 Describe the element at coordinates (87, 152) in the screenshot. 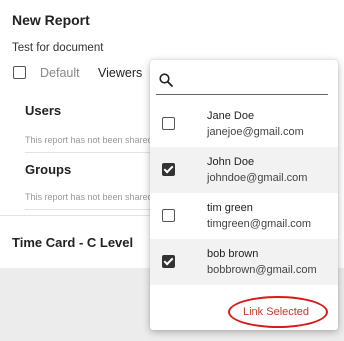

I see `users-divider` at that location.